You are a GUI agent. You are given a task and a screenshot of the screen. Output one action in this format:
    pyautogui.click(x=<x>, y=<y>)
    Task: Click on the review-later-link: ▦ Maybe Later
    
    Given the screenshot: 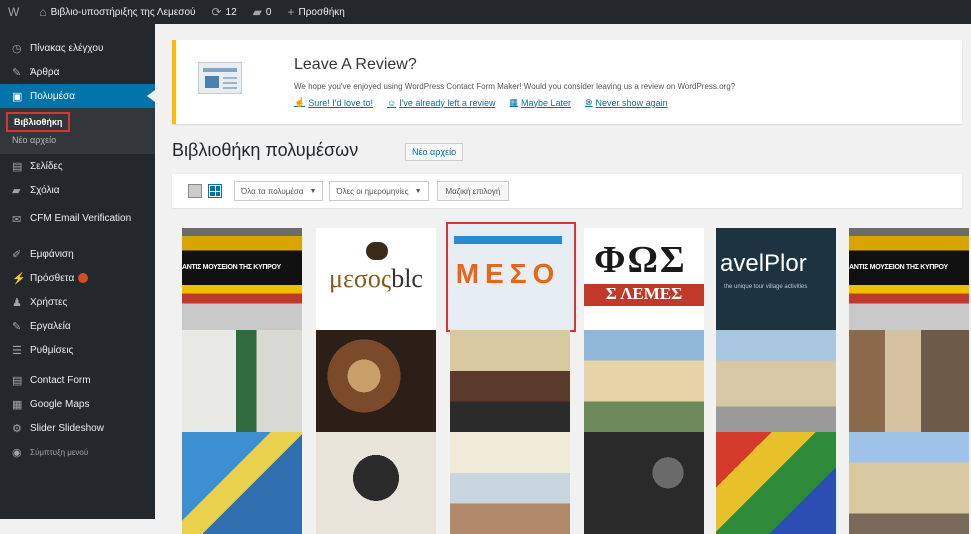 What is the action you would take?
    pyautogui.click(x=540, y=102)
    